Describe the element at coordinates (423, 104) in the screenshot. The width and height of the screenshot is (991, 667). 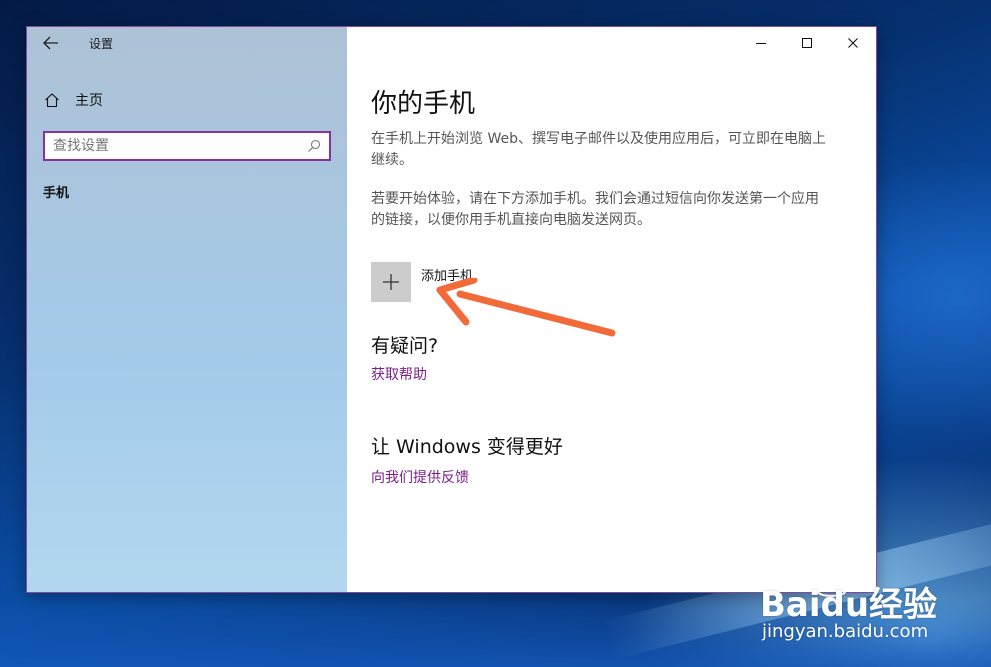
I see `page-title: 你的手机` at that location.